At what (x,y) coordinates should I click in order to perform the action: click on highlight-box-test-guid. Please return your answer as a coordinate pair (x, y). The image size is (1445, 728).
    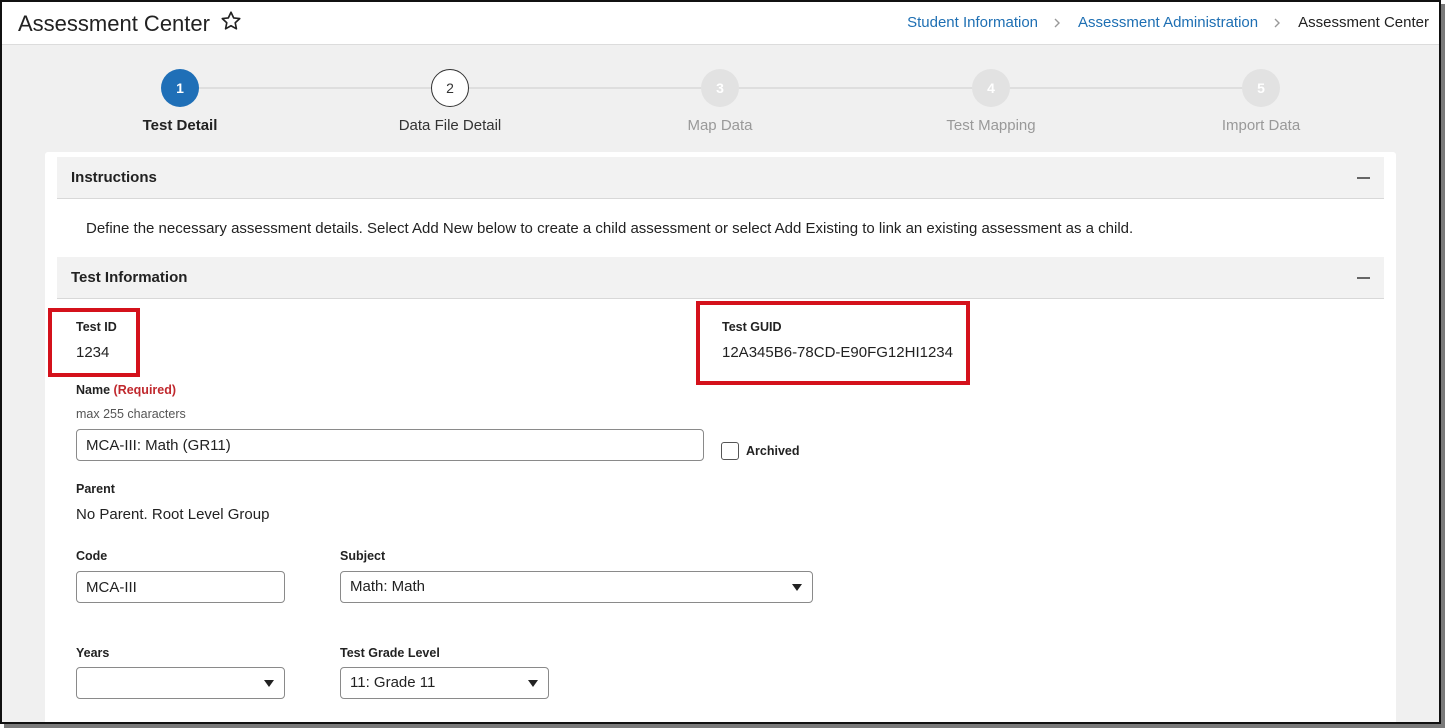
    Looking at the image, I should click on (833, 343).